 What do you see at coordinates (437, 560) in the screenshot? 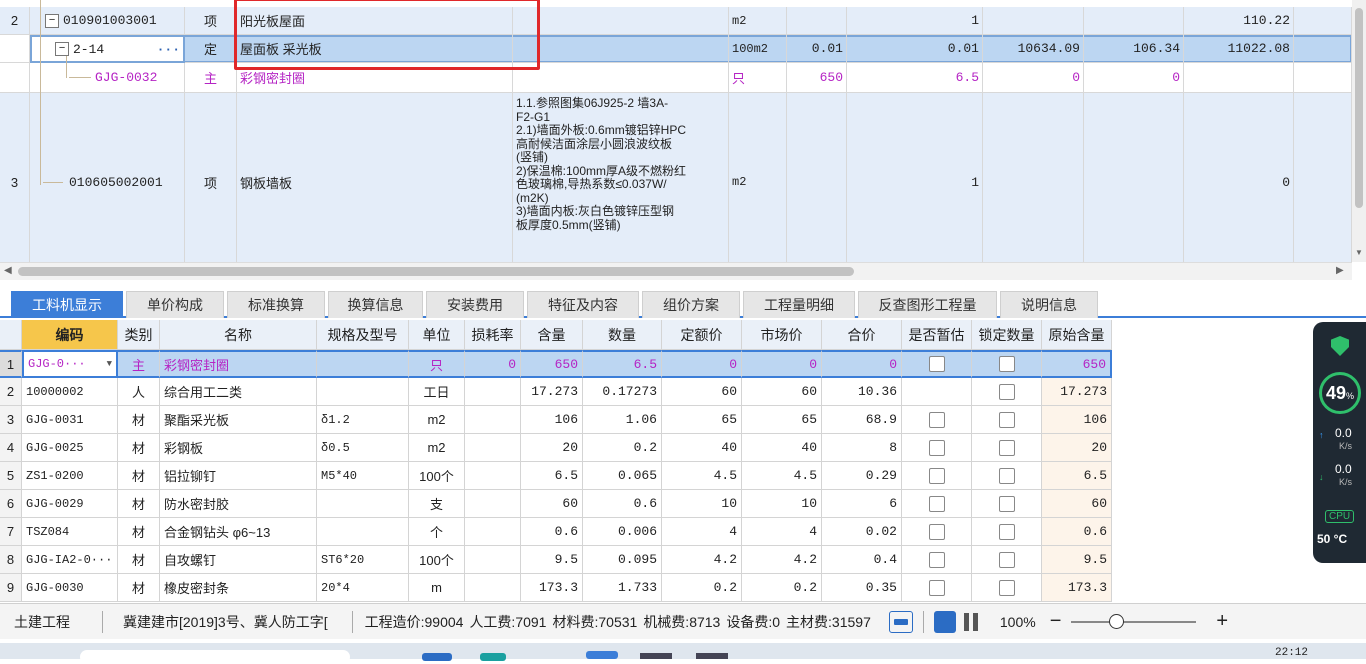
I see `unit-cell: 100个` at bounding box center [437, 560].